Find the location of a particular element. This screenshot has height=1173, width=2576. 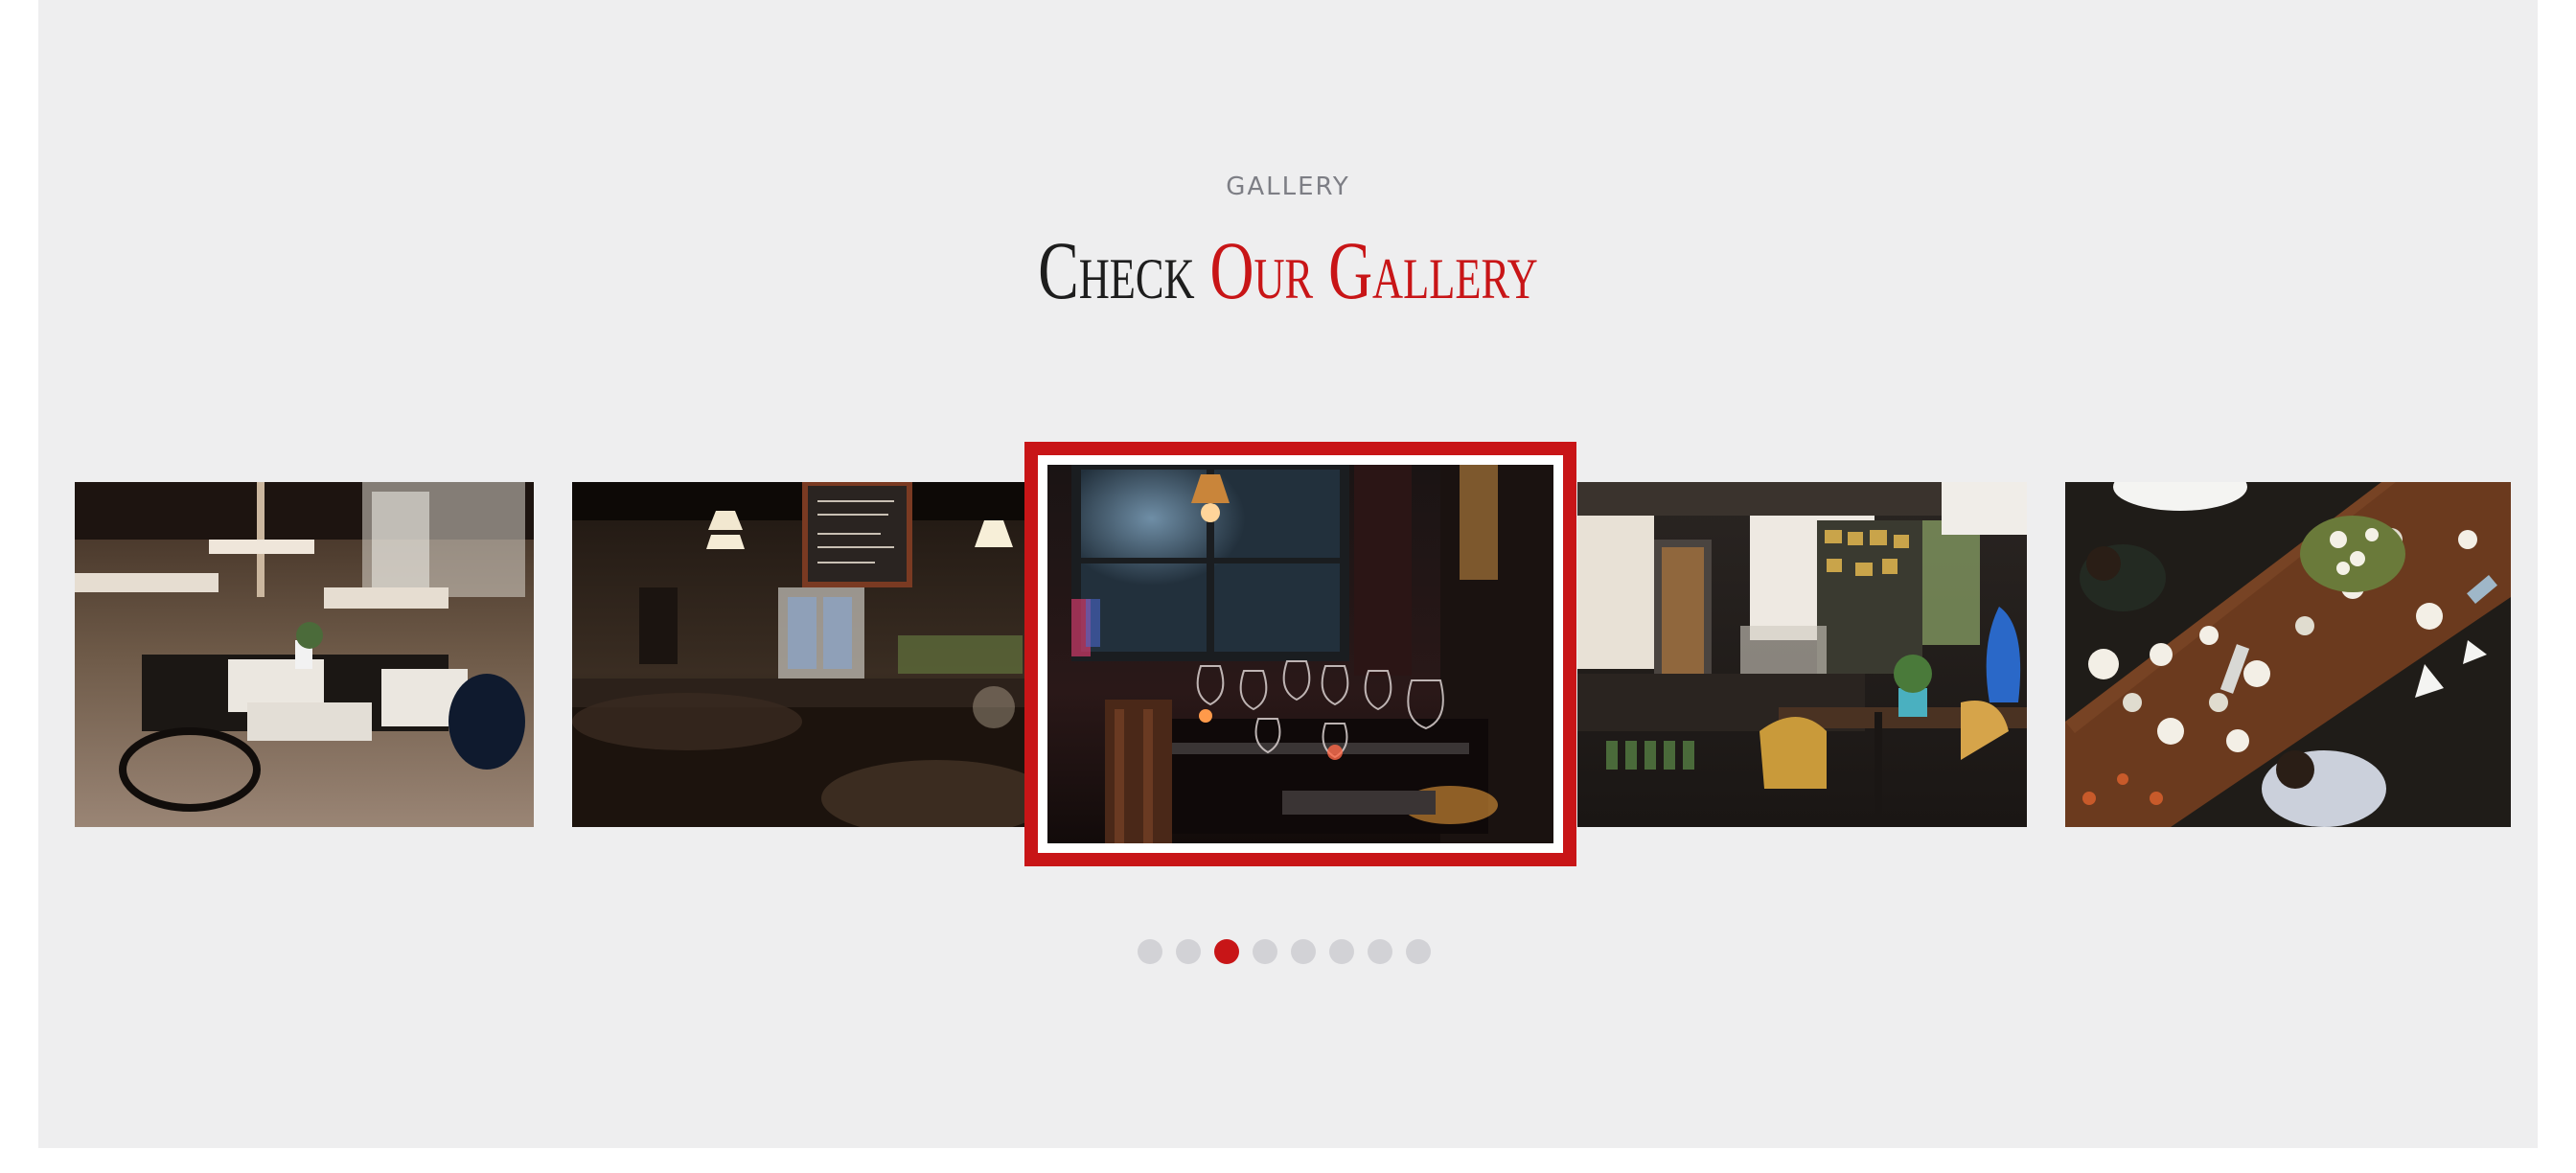

title-part-1: Check is located at coordinates (1116, 270).